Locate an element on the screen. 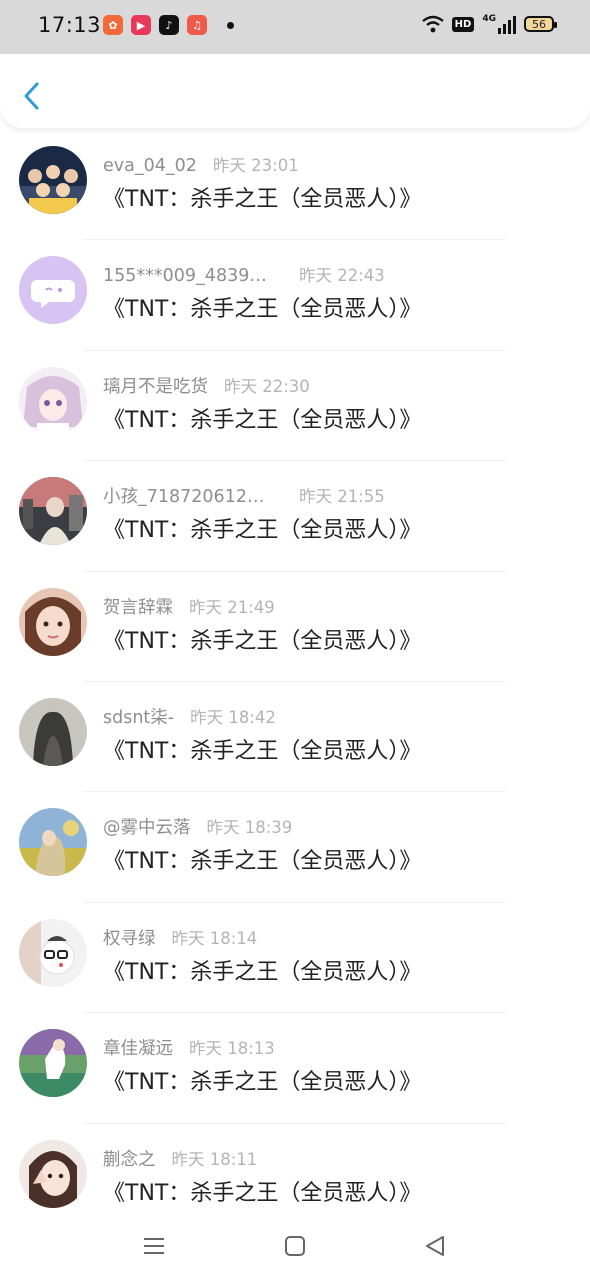 The image size is (590, 1280). music-app-icon: ♫ is located at coordinates (197, 25).